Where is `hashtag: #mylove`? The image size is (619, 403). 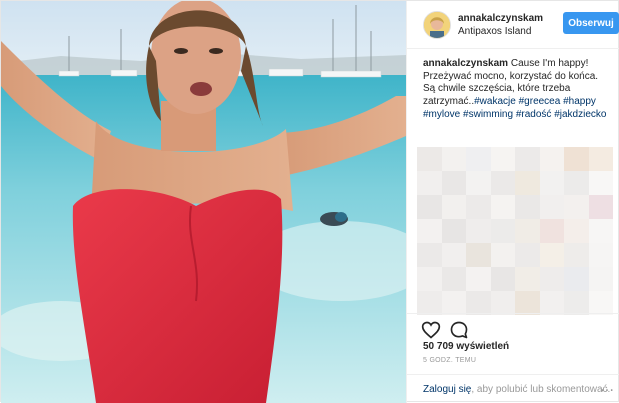
hashtag: #mylove is located at coordinates (441, 114).